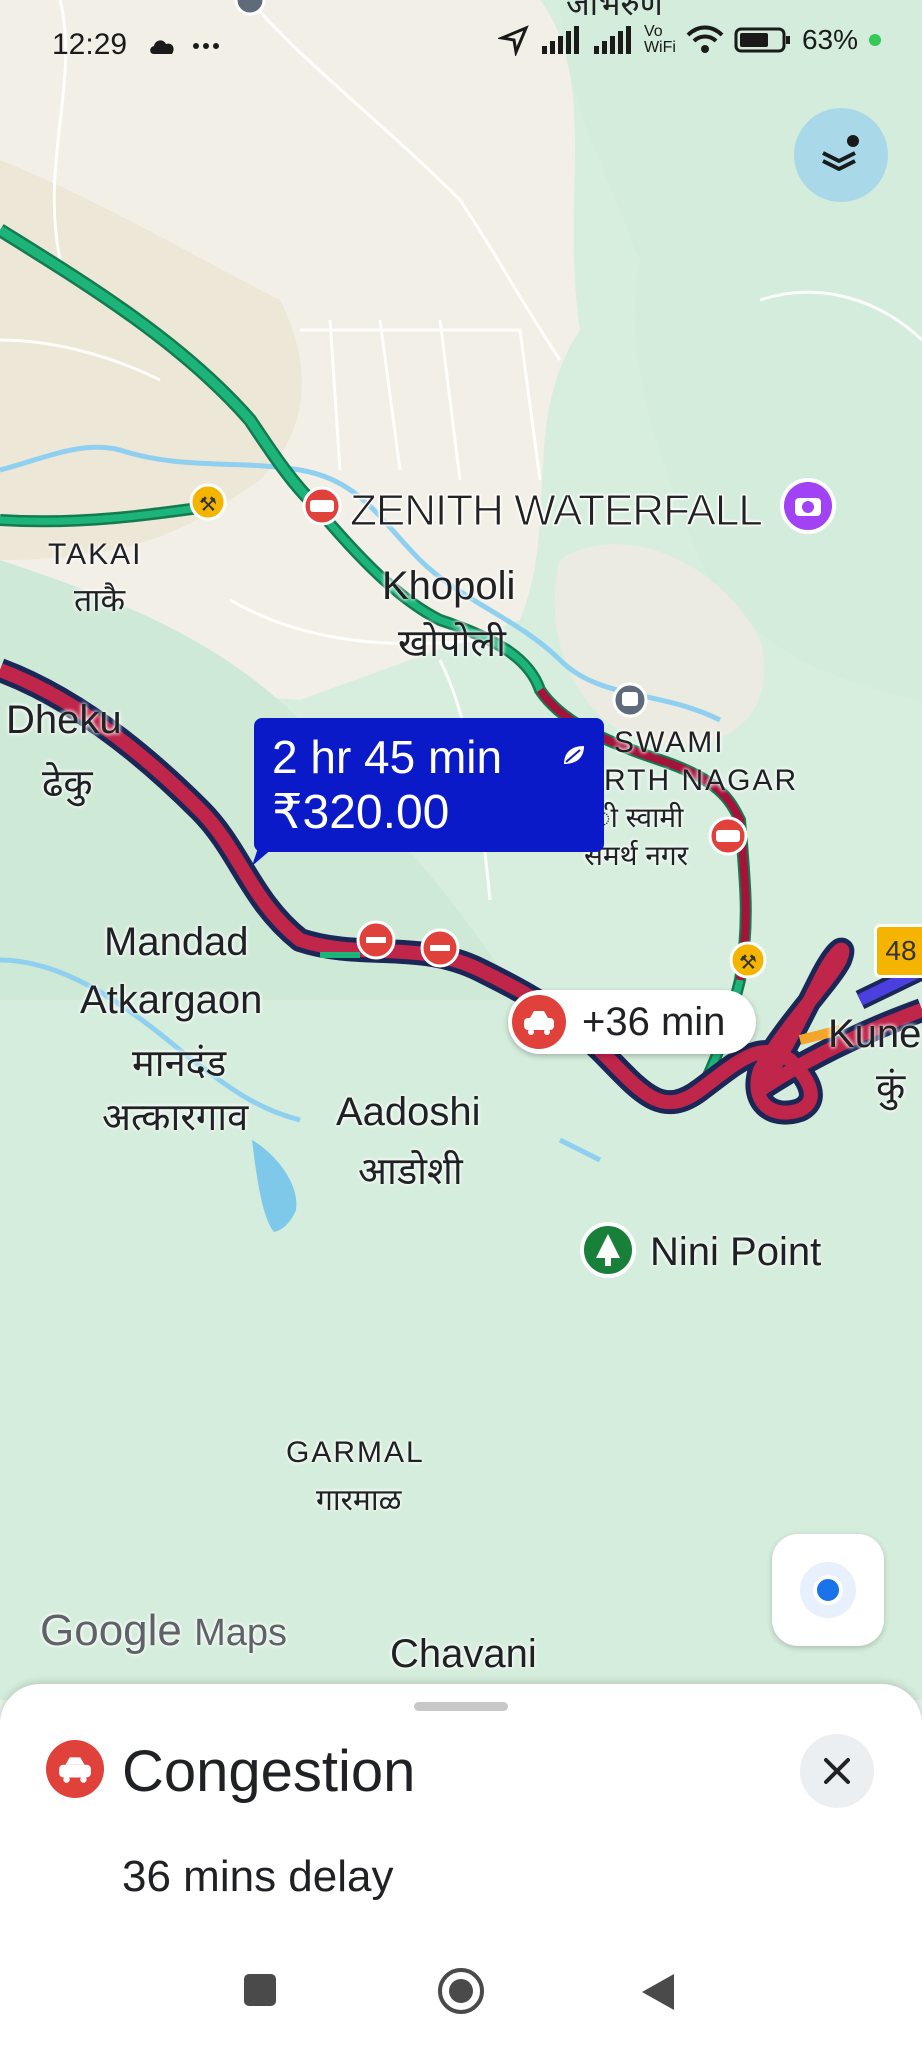  Describe the element at coordinates (241, 1633) in the screenshot. I see `watermark-maps: Maps` at that location.